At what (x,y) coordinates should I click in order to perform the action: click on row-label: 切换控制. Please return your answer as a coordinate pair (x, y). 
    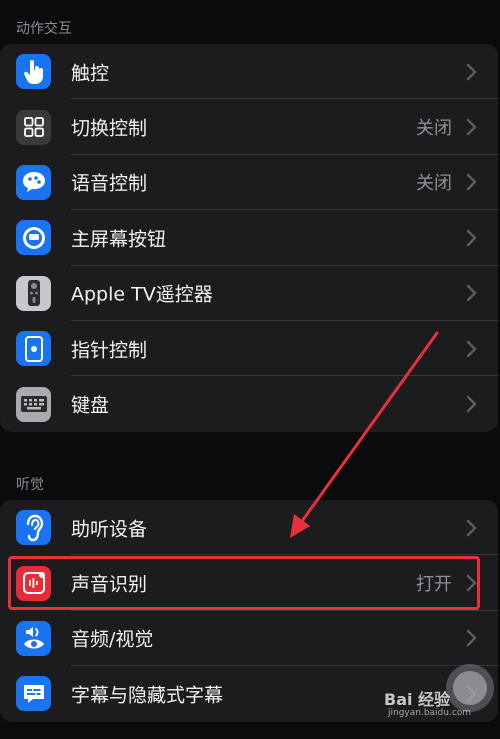
    Looking at the image, I should click on (109, 128).